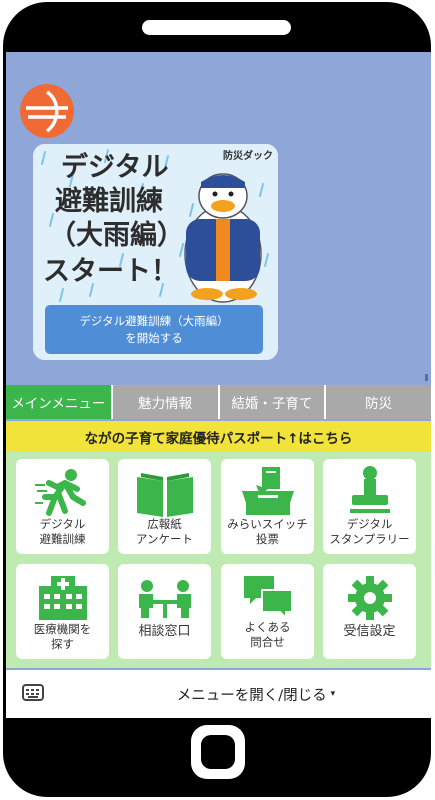 This screenshot has width=435, height=800. I want to click on home-button, so click(218, 752).